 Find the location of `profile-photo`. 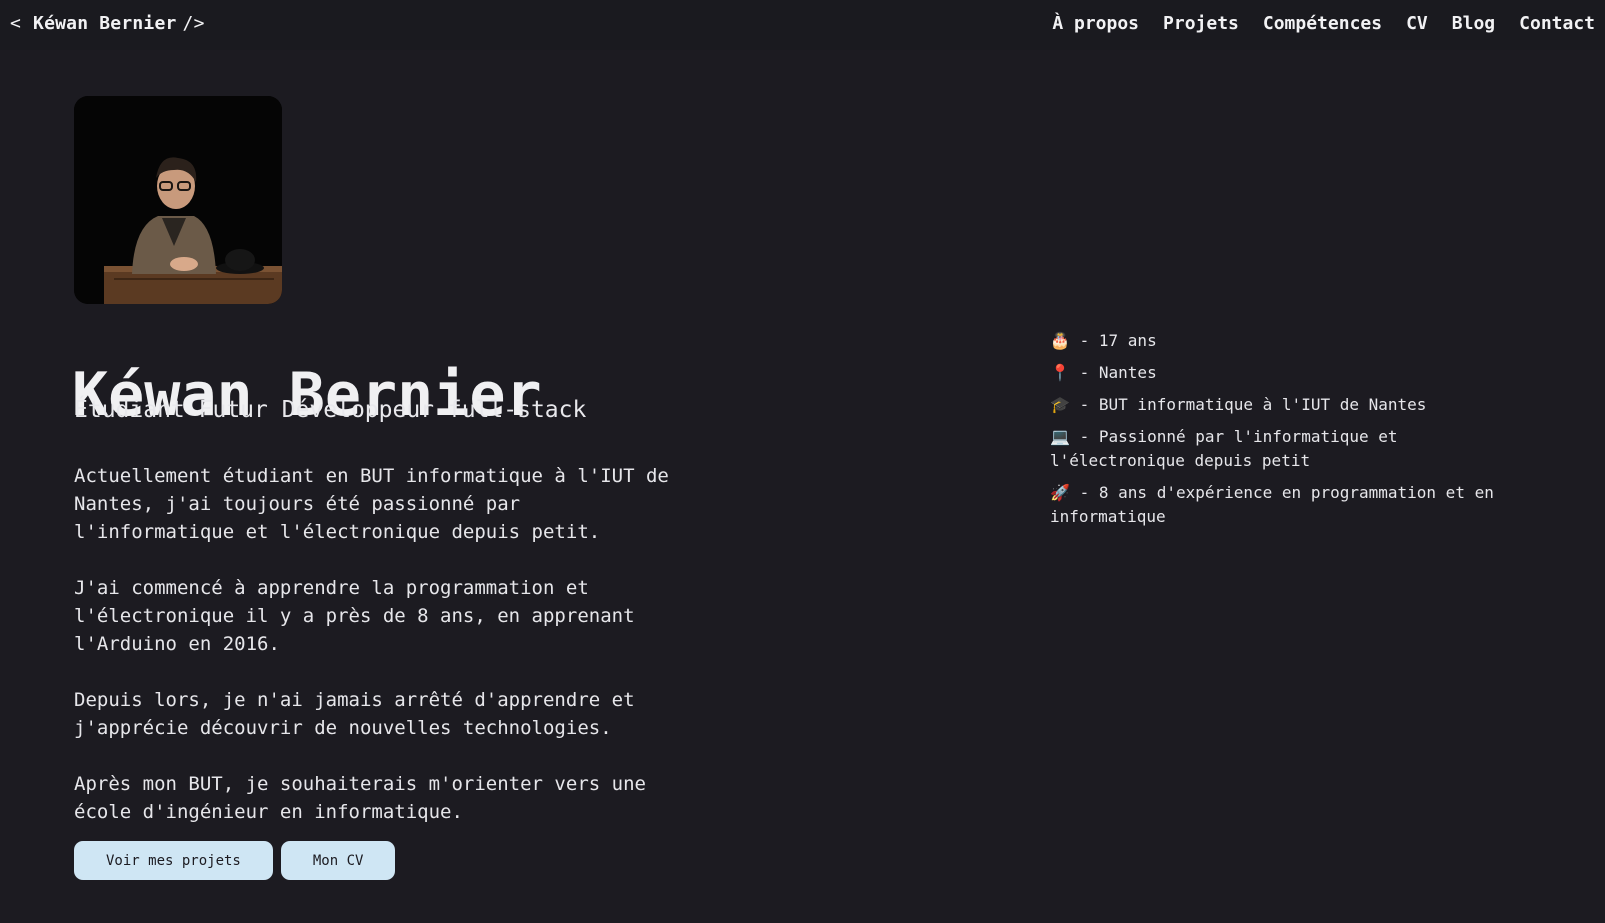

profile-photo is located at coordinates (178, 200).